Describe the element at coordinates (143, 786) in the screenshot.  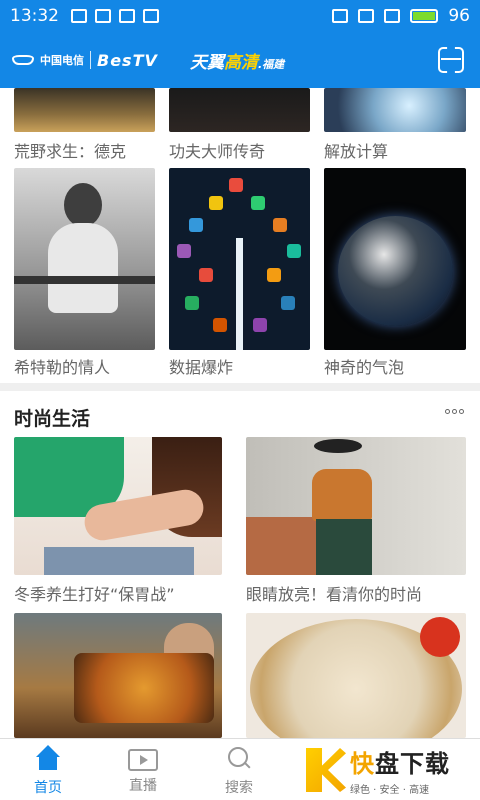
I see `nav-live-label: 直播` at that location.